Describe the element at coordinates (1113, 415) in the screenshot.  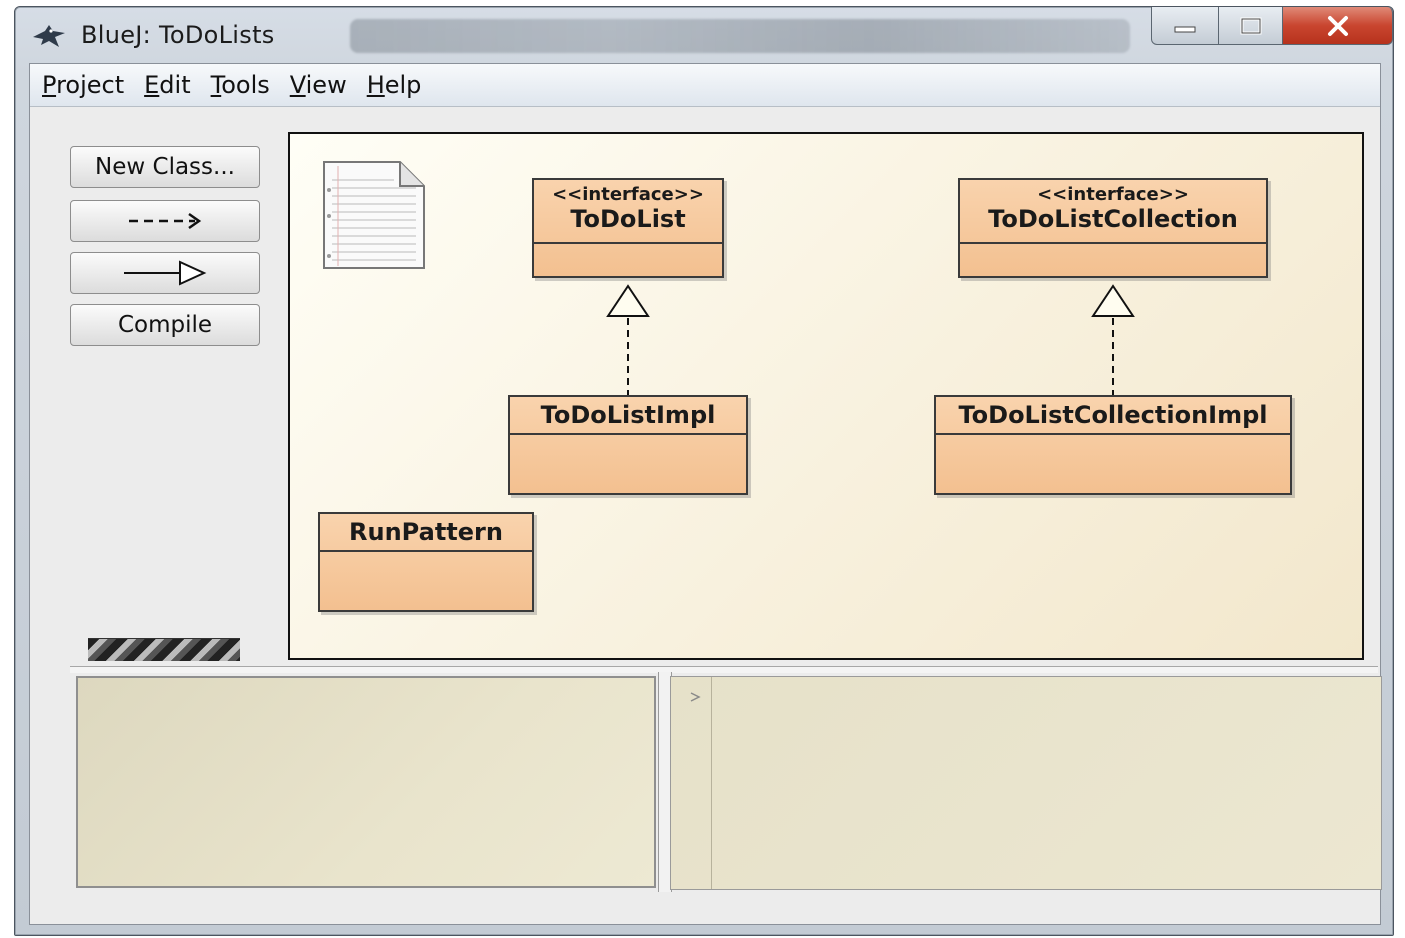
I see `class-name: ToDoListCollectionImpl` at that location.